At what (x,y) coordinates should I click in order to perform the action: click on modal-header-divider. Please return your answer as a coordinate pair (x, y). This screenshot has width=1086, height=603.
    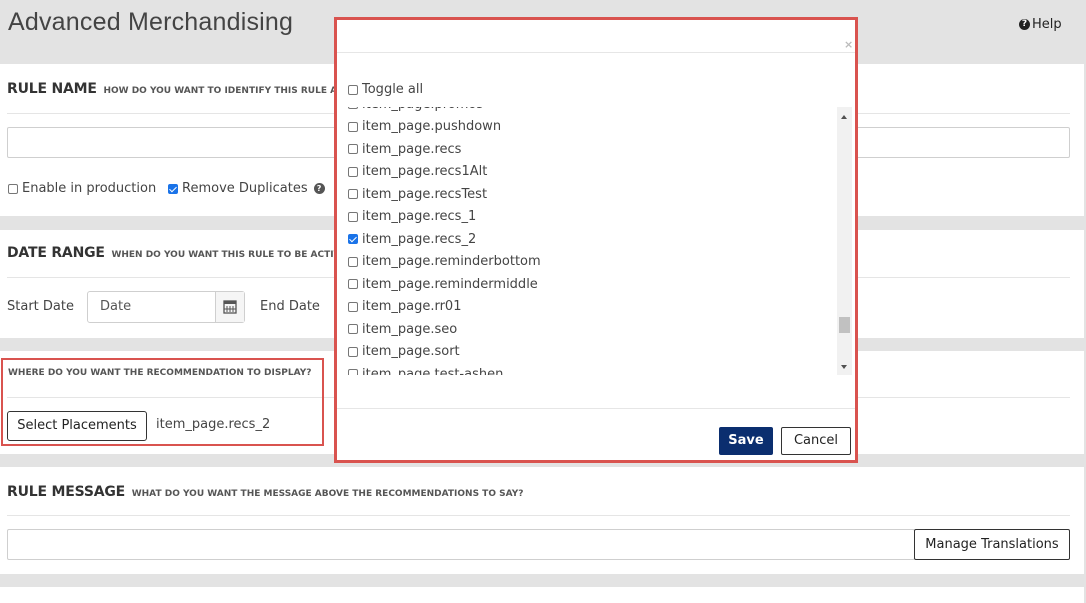
    Looking at the image, I should click on (596, 52).